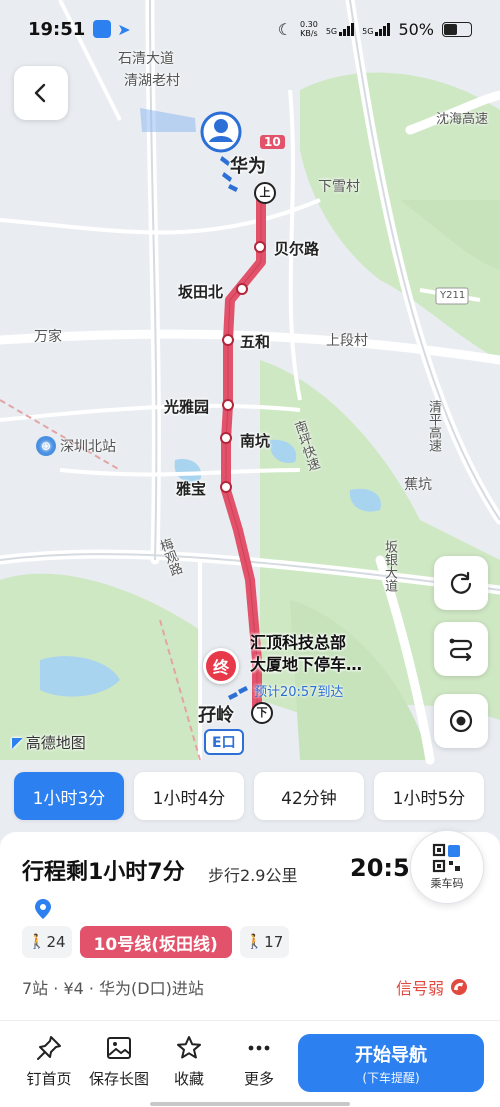 This screenshot has height=1107, width=500. I want to click on walk-step-before: 🚶 24, so click(47, 942).